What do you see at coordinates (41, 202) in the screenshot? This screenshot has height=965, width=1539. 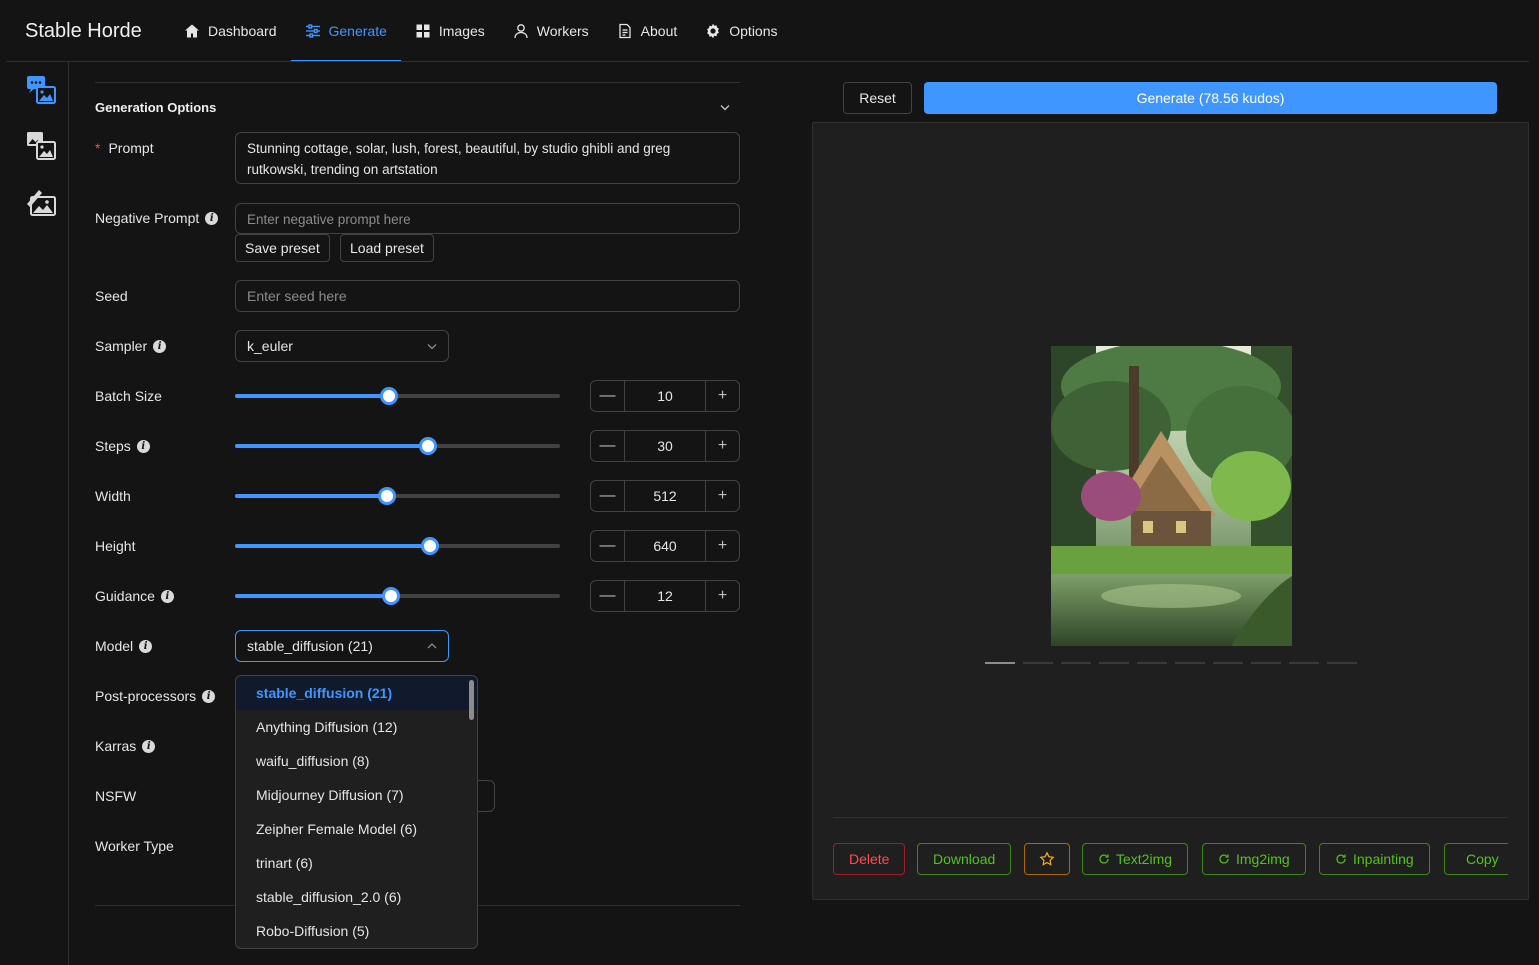 I see `inpainting-icon` at bounding box center [41, 202].